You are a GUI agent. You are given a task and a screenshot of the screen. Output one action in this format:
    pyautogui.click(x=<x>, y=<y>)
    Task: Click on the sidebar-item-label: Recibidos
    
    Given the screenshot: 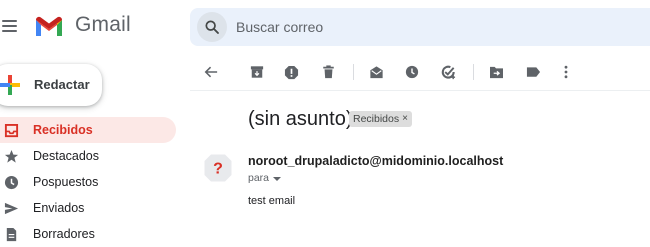 What is the action you would take?
    pyautogui.click(x=63, y=130)
    